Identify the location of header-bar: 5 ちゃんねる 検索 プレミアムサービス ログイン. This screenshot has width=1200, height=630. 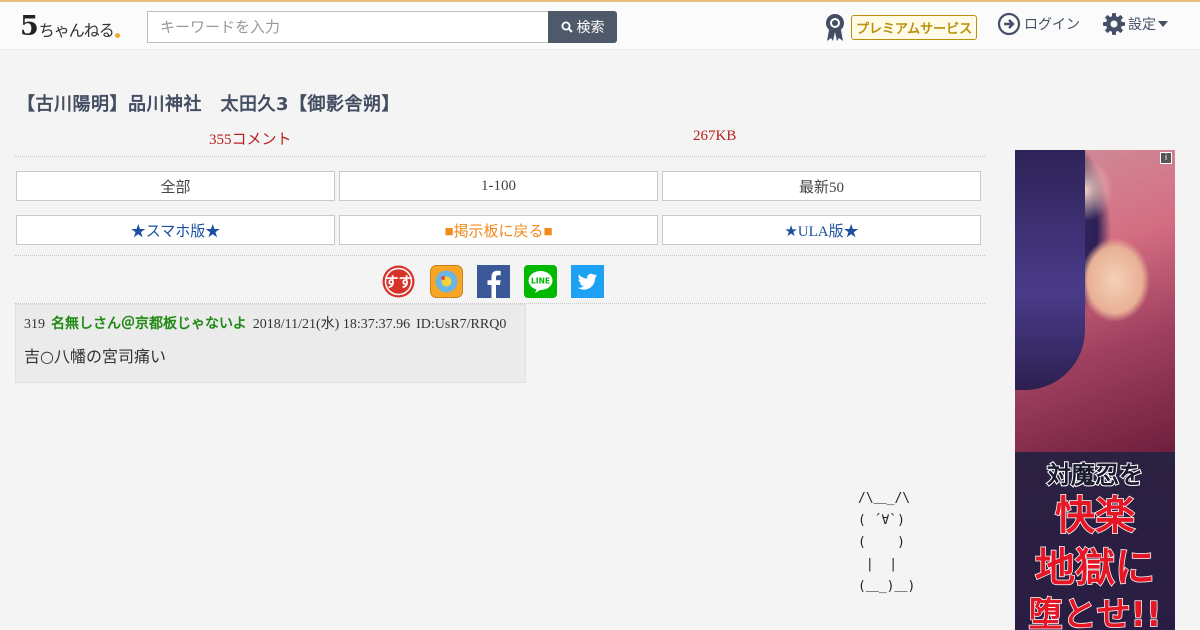
(600, 26).